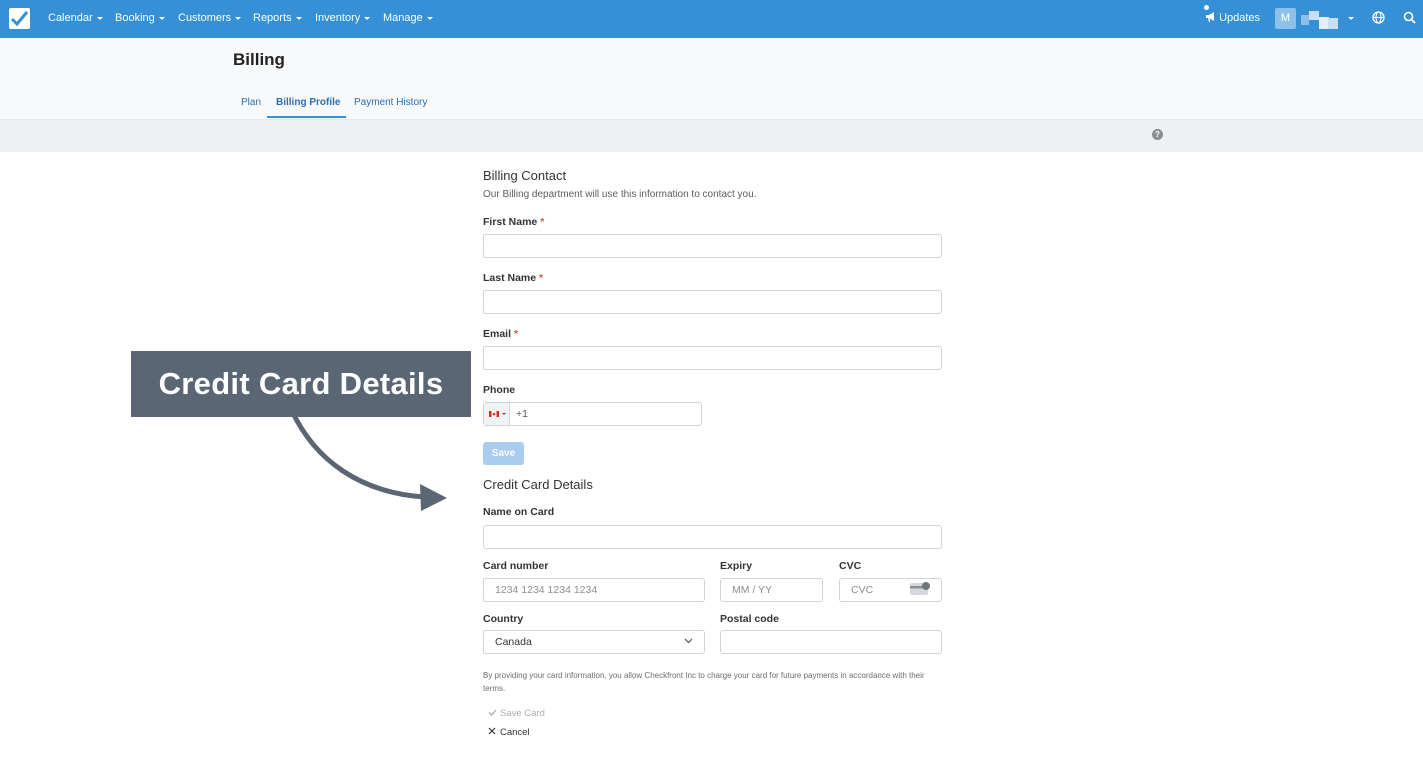 The width and height of the screenshot is (1423, 761). I want to click on tab-plan: Plan, so click(251, 102).